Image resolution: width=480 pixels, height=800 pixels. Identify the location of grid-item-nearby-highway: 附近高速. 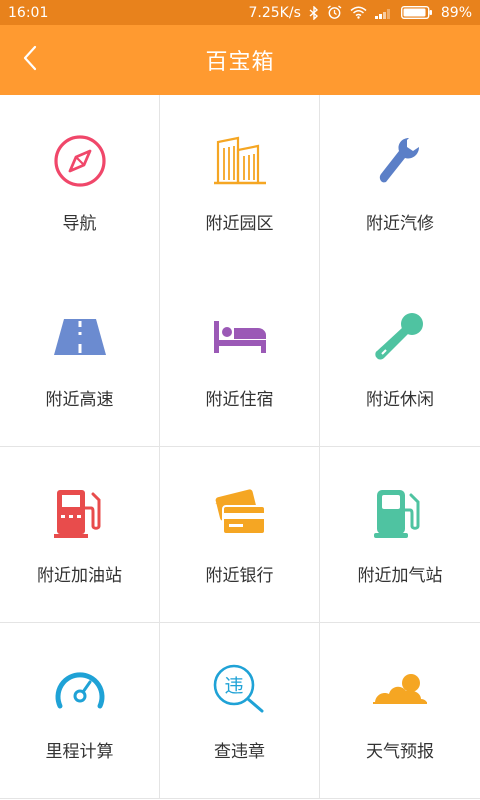
(80, 359).